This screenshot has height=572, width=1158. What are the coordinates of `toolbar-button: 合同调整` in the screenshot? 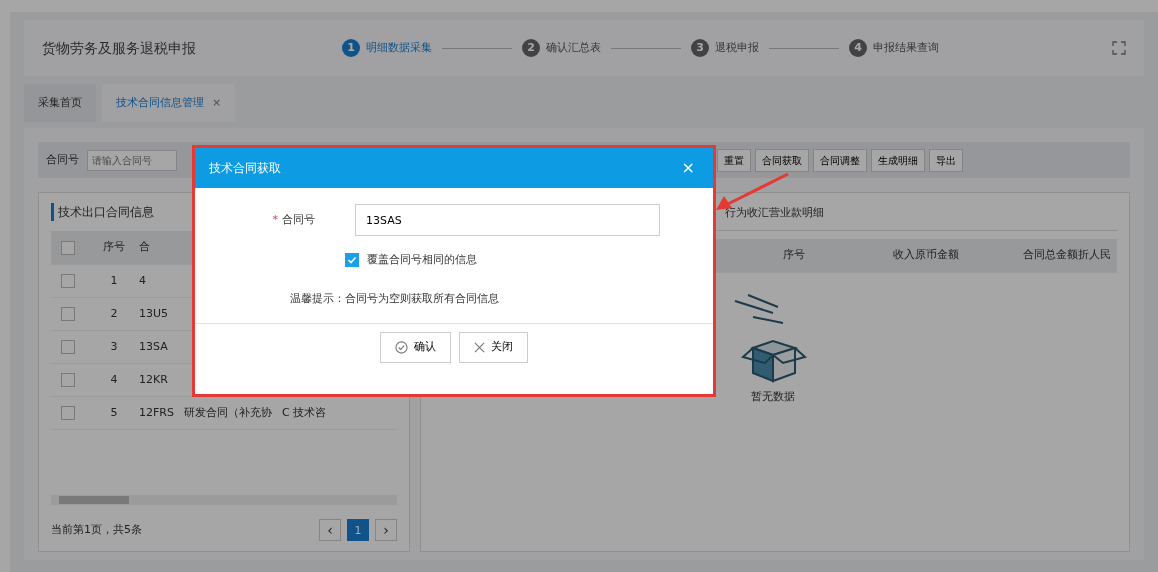 It's located at (840, 160).